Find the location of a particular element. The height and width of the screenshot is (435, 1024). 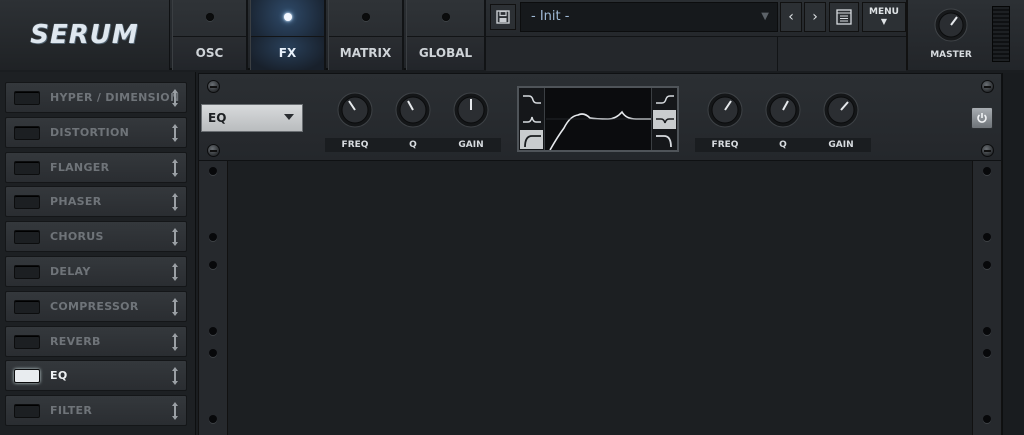

fx-module-name: EQ is located at coordinates (217, 118).